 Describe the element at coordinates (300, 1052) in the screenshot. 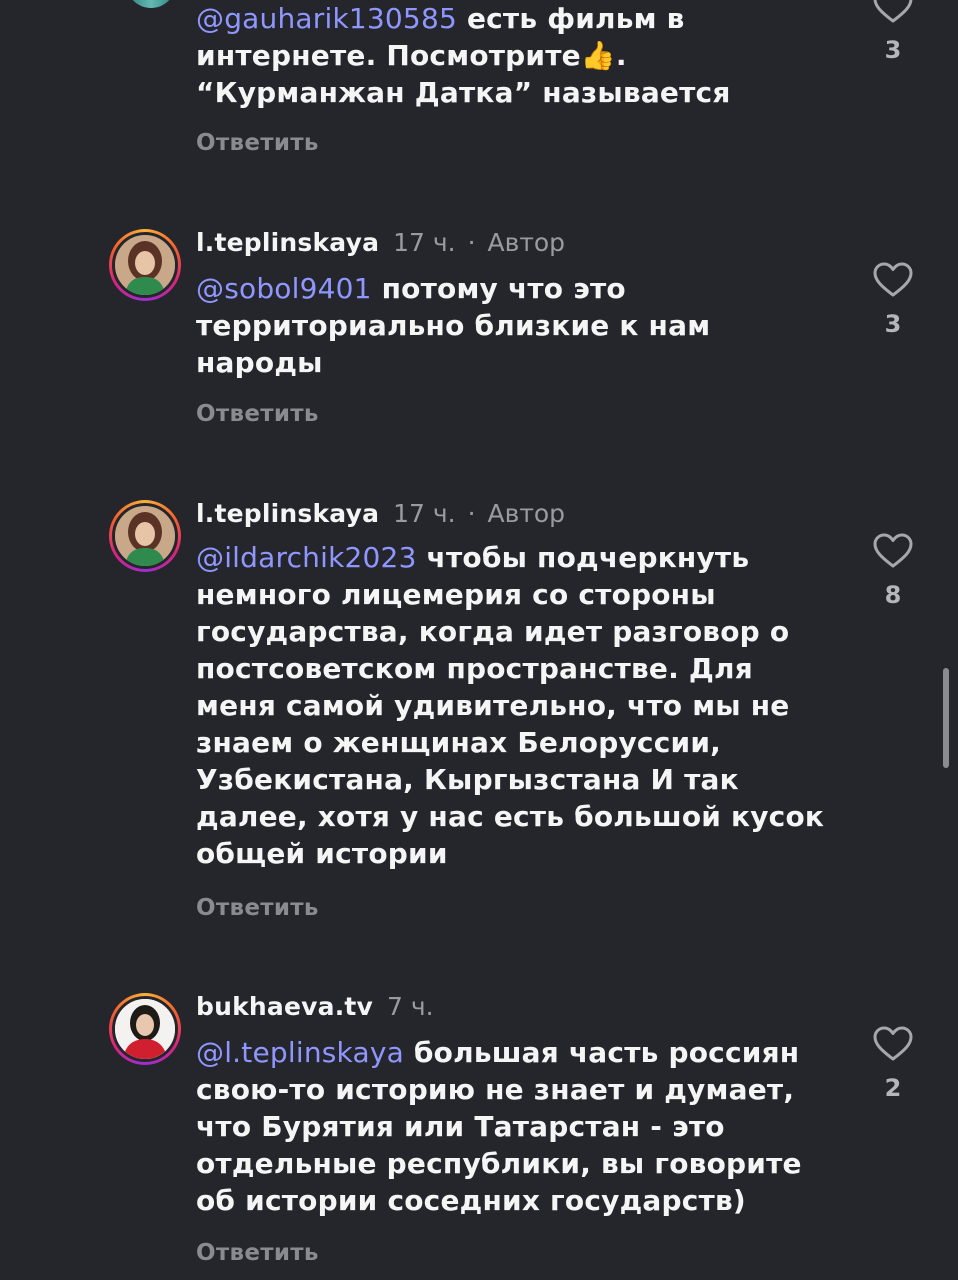

I see `comment-mention: @l.teplinskaya` at that location.